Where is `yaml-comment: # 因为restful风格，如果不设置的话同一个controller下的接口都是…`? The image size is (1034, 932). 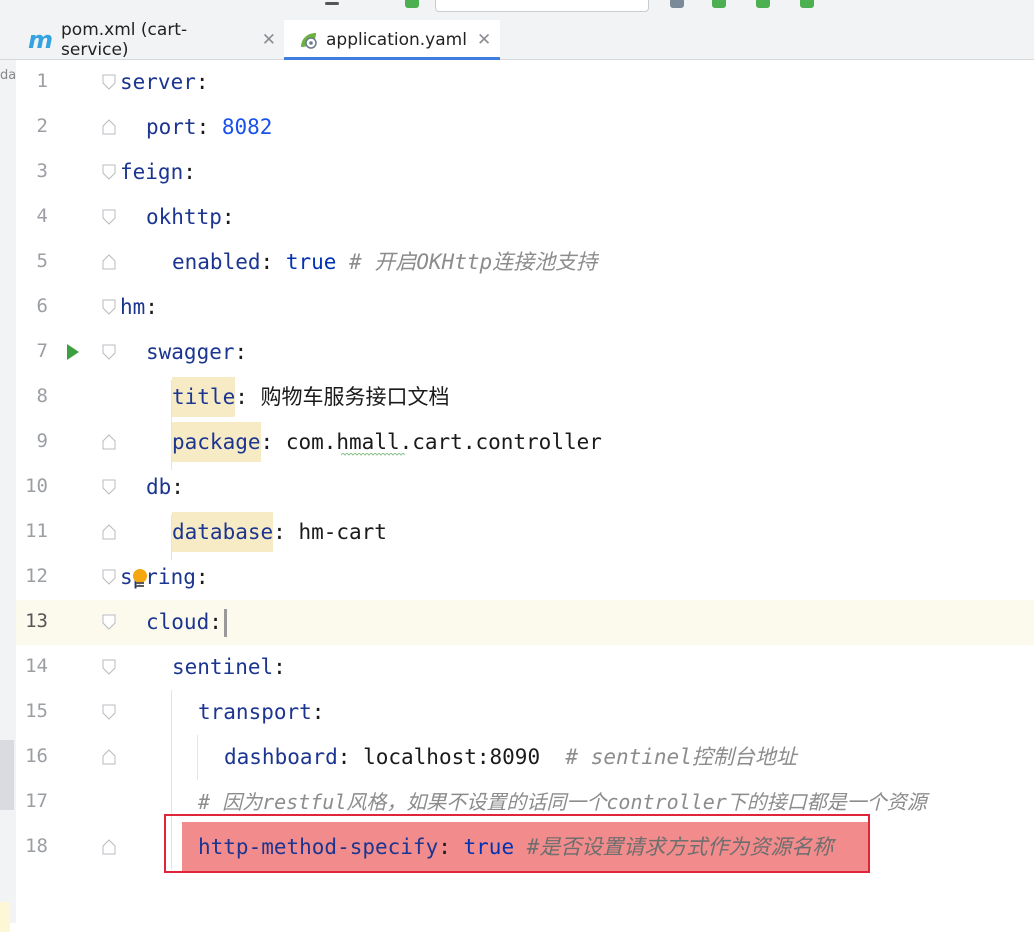
yaml-comment: # 因为restful风格，如果不设置的话同一个controller下的接口都是… is located at coordinates (562, 802).